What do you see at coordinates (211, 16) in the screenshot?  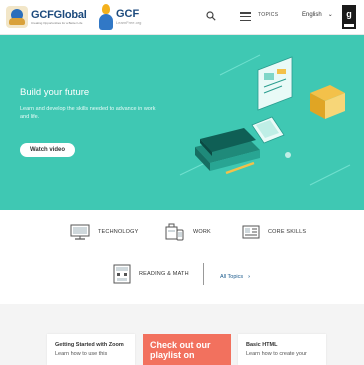 I see `search-icon` at bounding box center [211, 16].